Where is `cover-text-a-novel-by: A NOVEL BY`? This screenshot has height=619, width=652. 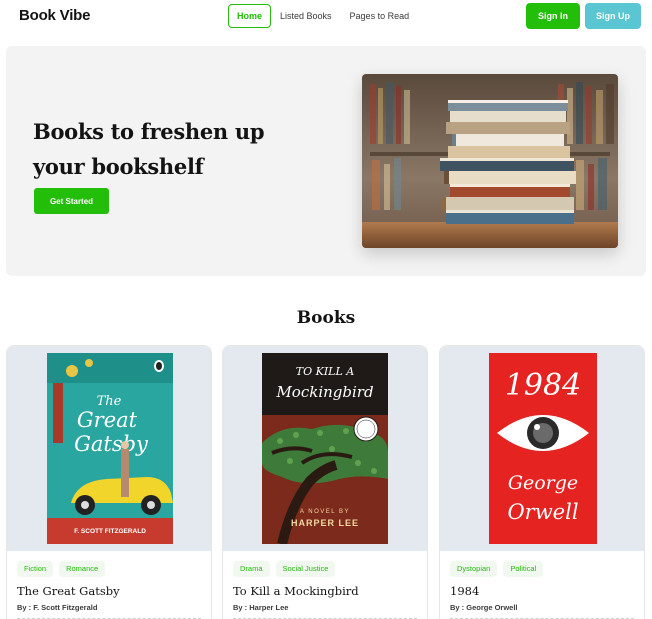
cover-text-a-novel-by: A NOVEL BY is located at coordinates (325, 512).